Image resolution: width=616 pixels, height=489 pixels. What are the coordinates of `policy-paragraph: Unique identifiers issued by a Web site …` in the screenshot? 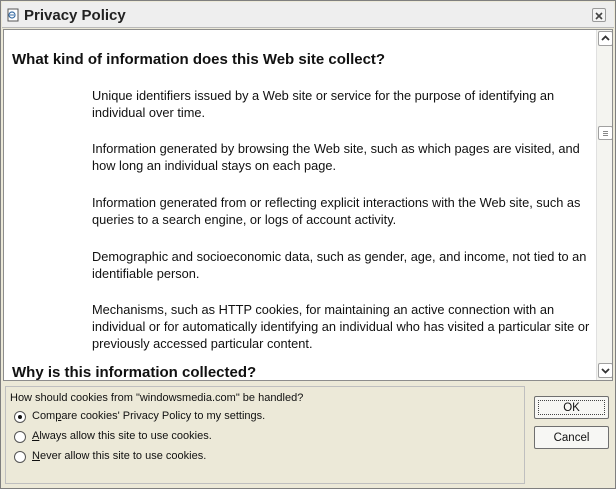 It's located at (323, 104).